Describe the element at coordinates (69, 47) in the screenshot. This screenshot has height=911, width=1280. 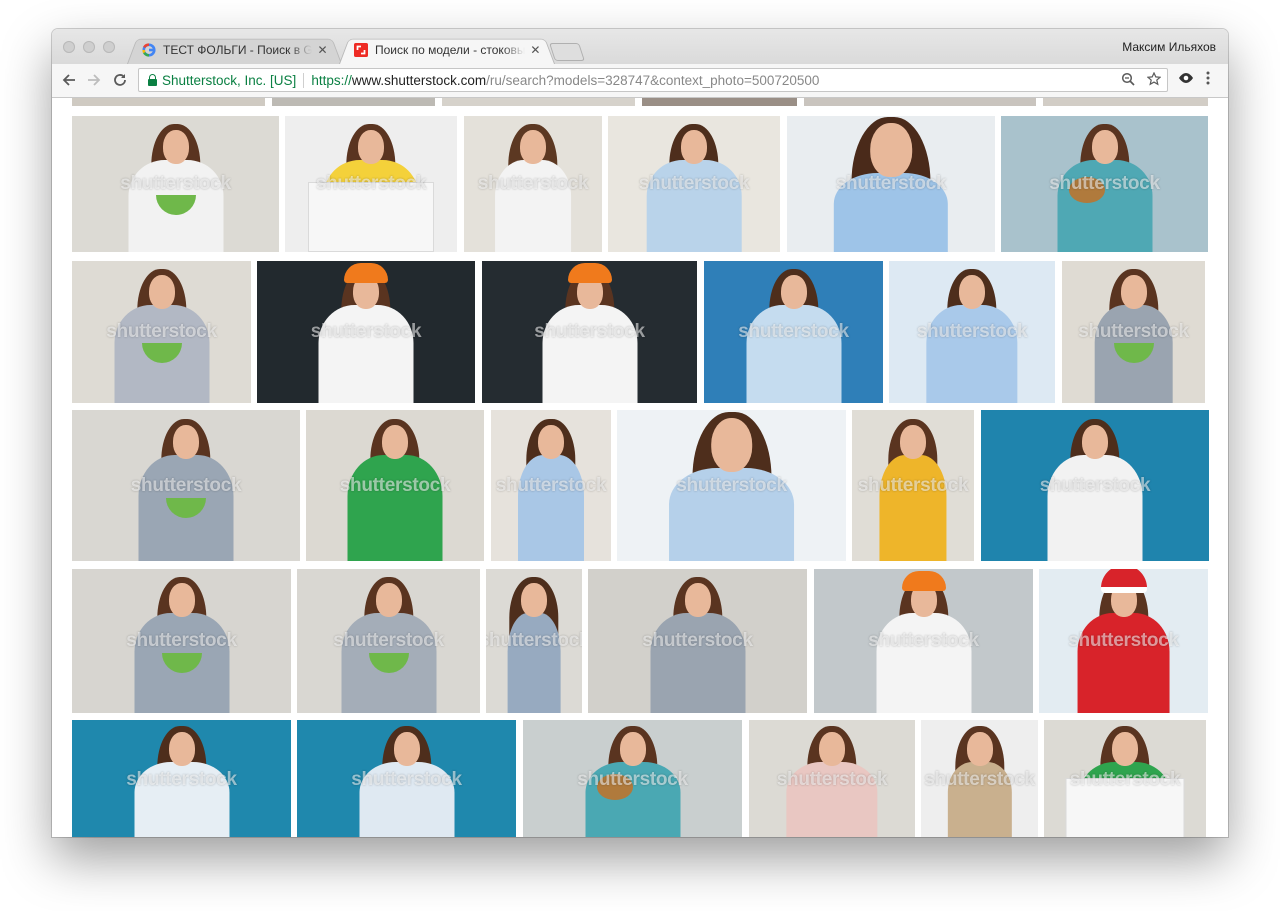
I see `close-window-button` at that location.